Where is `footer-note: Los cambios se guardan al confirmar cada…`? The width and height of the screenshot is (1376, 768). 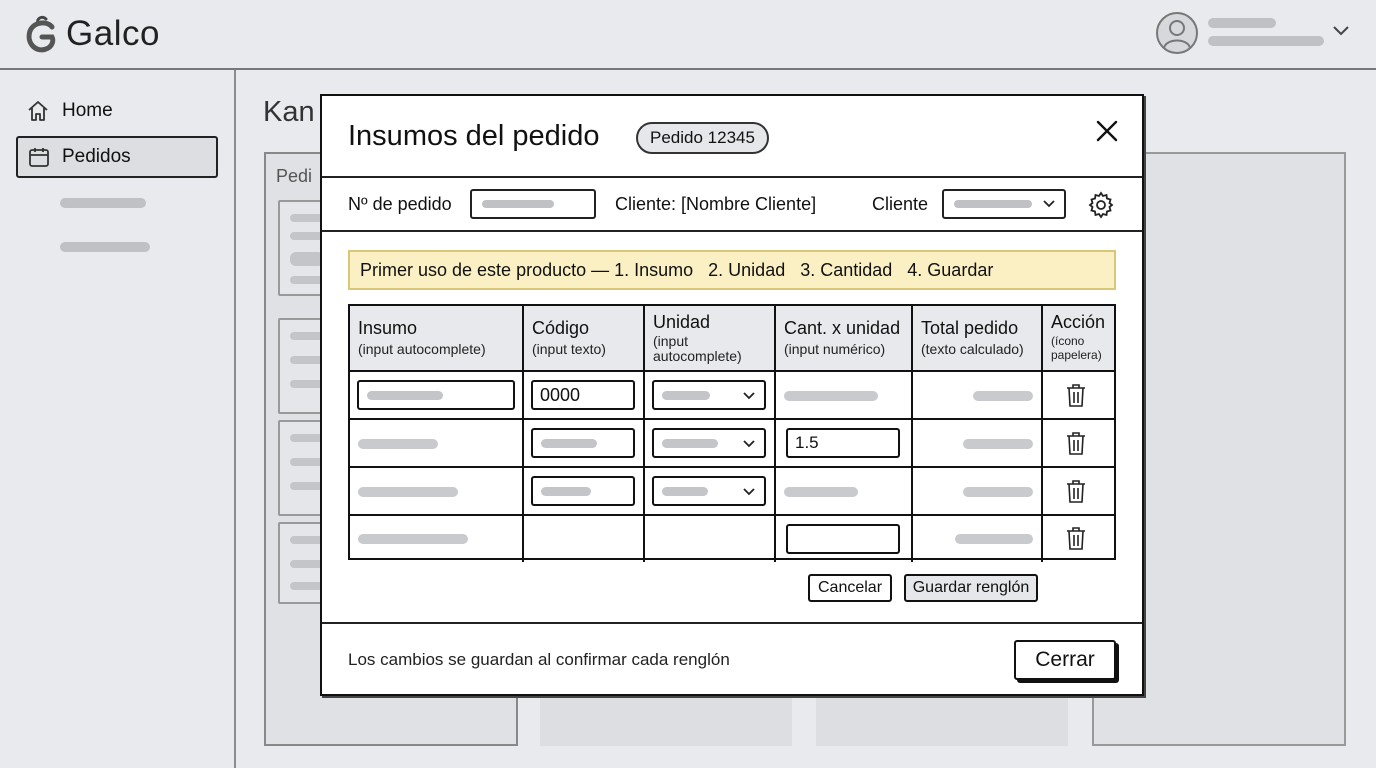 footer-note: Los cambios se guardan al confirmar cada… is located at coordinates (539, 659).